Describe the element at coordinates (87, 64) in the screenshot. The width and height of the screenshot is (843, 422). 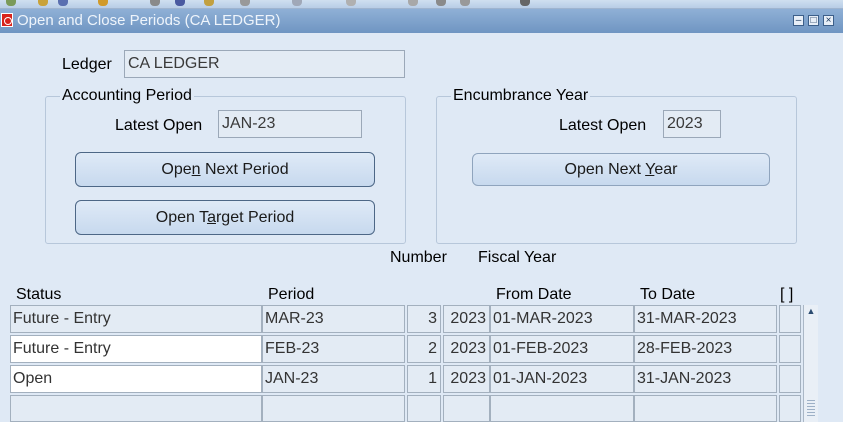
I see `ledger-label: Ledger` at that location.